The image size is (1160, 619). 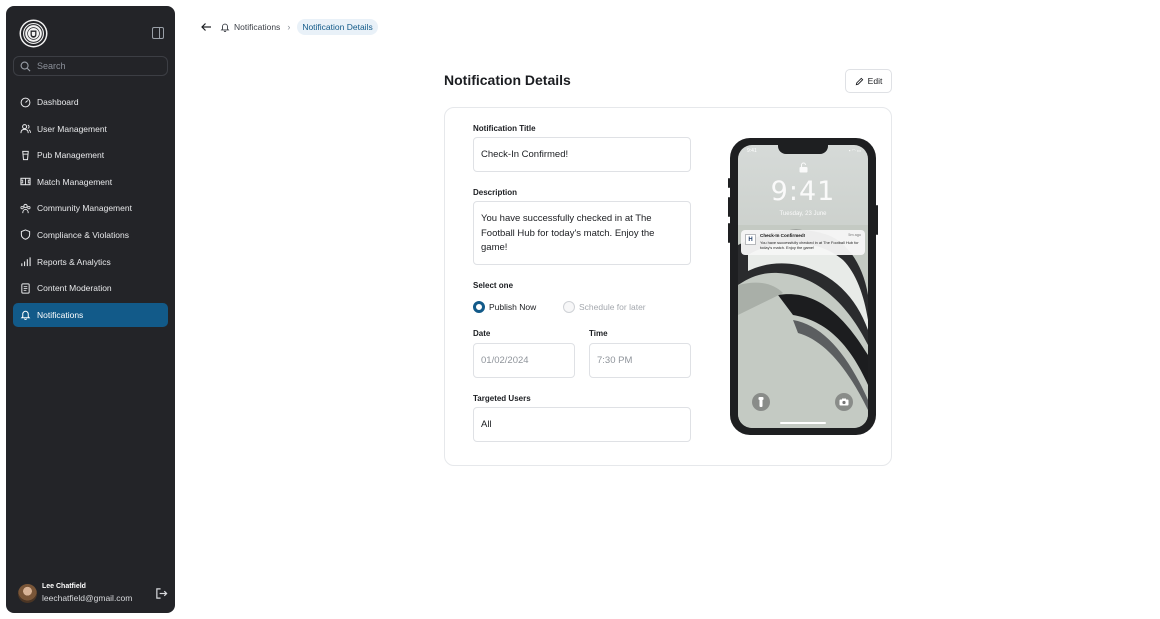 I want to click on notification-title-field: Check-In Confirmed!, so click(x=582, y=154).